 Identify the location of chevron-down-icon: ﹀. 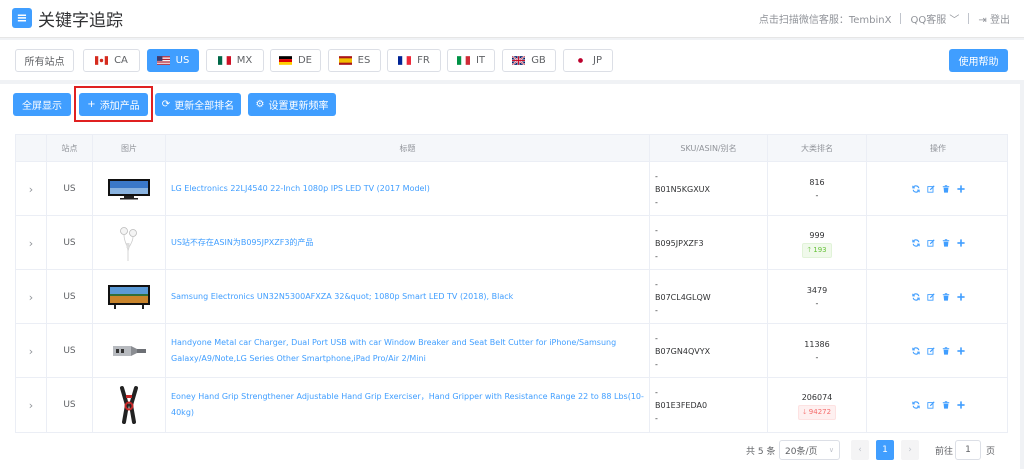
(954, 20).